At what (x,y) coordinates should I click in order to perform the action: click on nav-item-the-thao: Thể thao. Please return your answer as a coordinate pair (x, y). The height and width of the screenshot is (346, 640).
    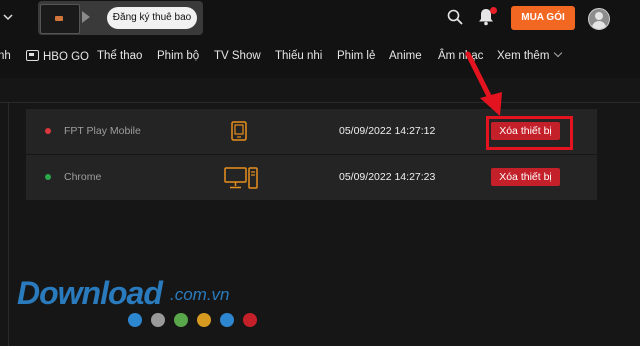
    Looking at the image, I should click on (119, 56).